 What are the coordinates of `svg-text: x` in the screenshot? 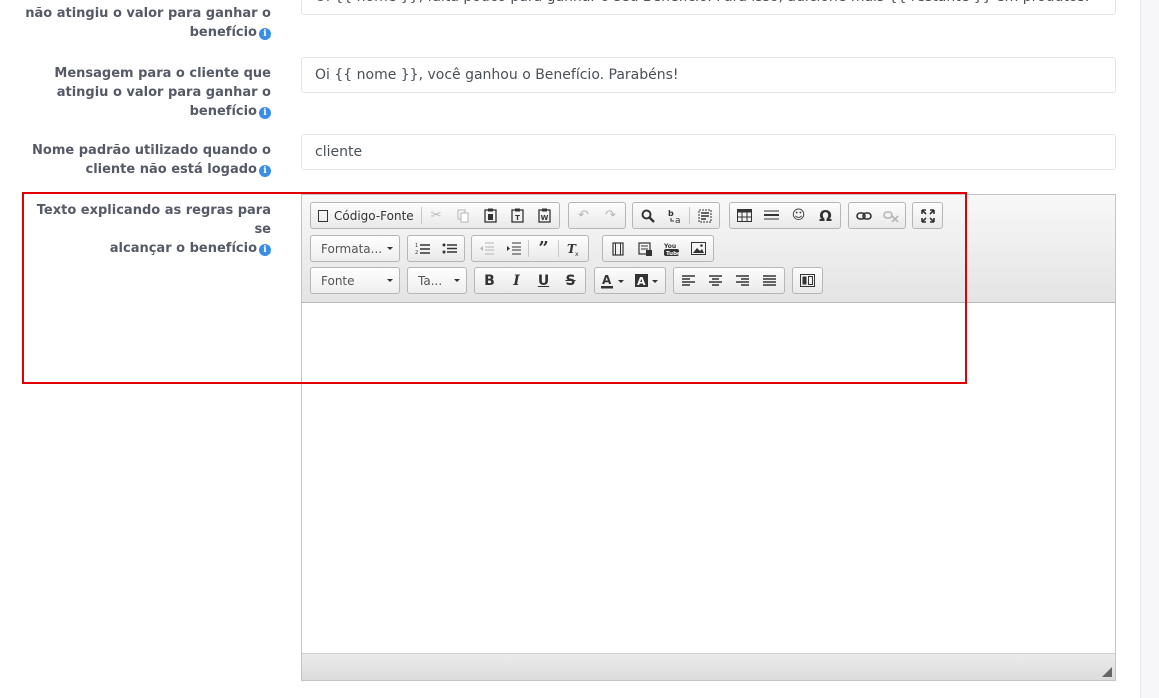 It's located at (577, 253).